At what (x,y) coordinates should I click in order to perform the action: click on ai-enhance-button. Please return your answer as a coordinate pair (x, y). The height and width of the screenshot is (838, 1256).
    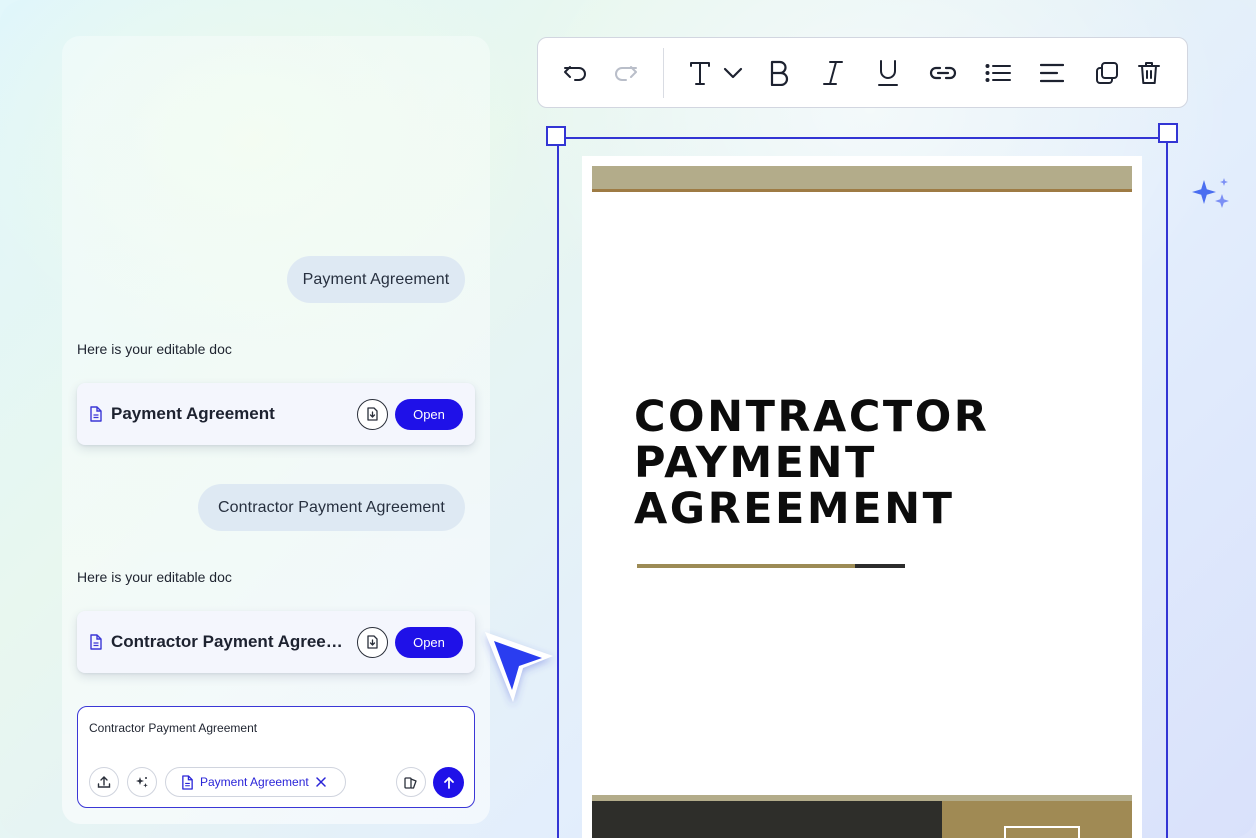
    Looking at the image, I should click on (142, 782).